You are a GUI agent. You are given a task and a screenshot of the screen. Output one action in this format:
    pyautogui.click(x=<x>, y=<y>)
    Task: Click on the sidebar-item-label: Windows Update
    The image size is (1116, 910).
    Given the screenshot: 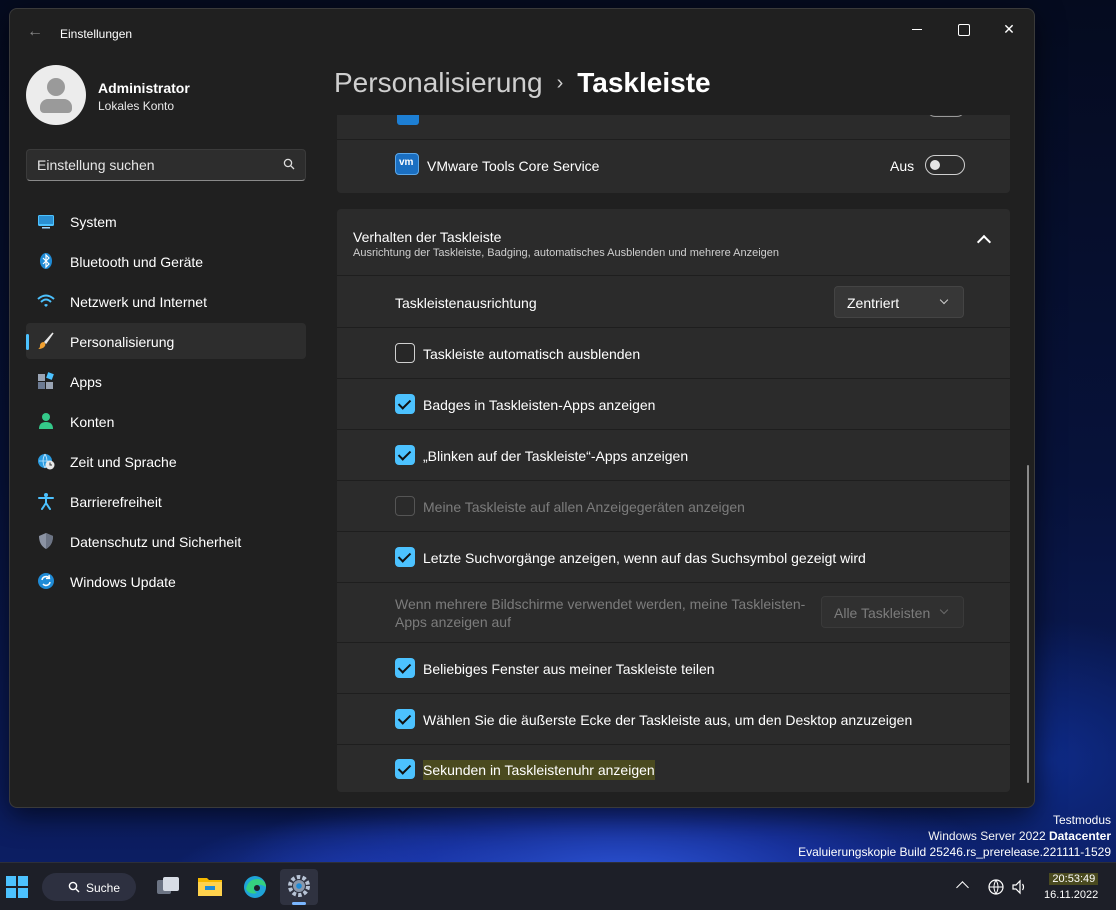 What is the action you would take?
    pyautogui.click(x=123, y=582)
    